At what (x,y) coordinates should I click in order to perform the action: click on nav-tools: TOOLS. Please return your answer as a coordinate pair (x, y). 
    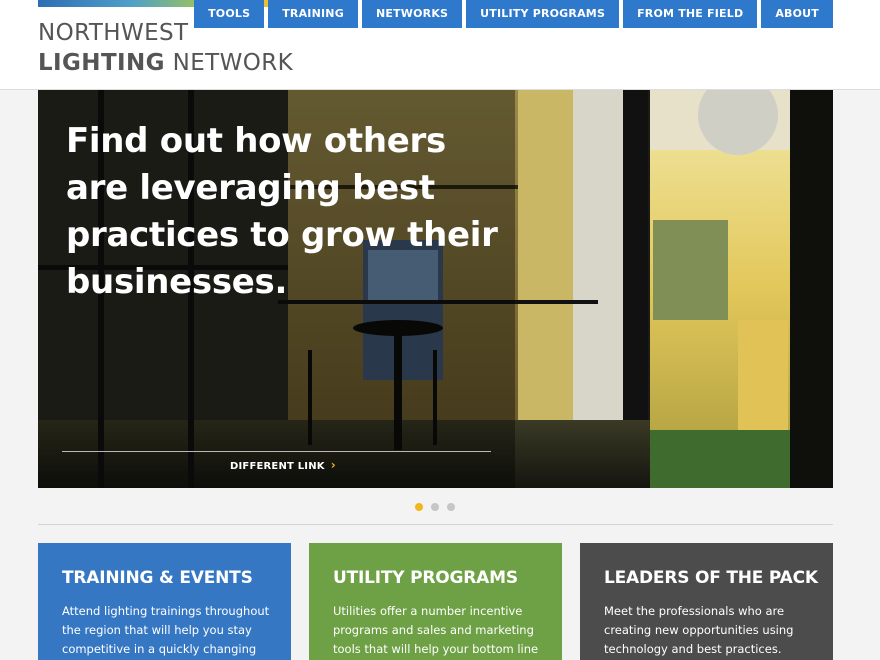
    Looking at the image, I should click on (229, 14).